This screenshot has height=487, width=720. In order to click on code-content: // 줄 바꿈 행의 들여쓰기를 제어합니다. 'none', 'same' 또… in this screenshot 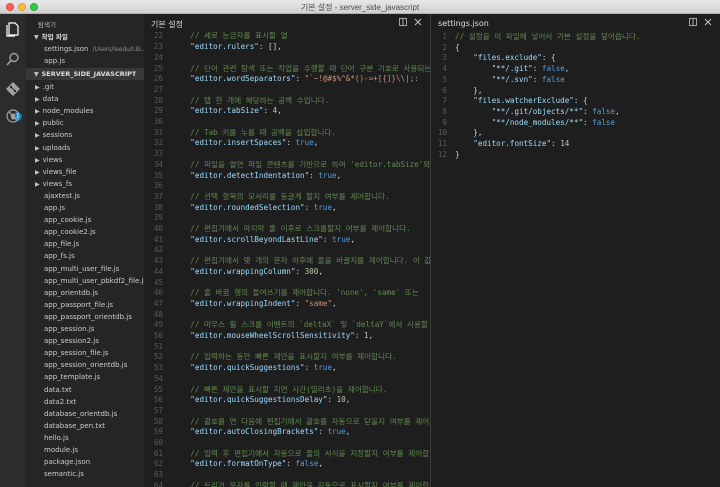, I will do `click(295, 293)`.